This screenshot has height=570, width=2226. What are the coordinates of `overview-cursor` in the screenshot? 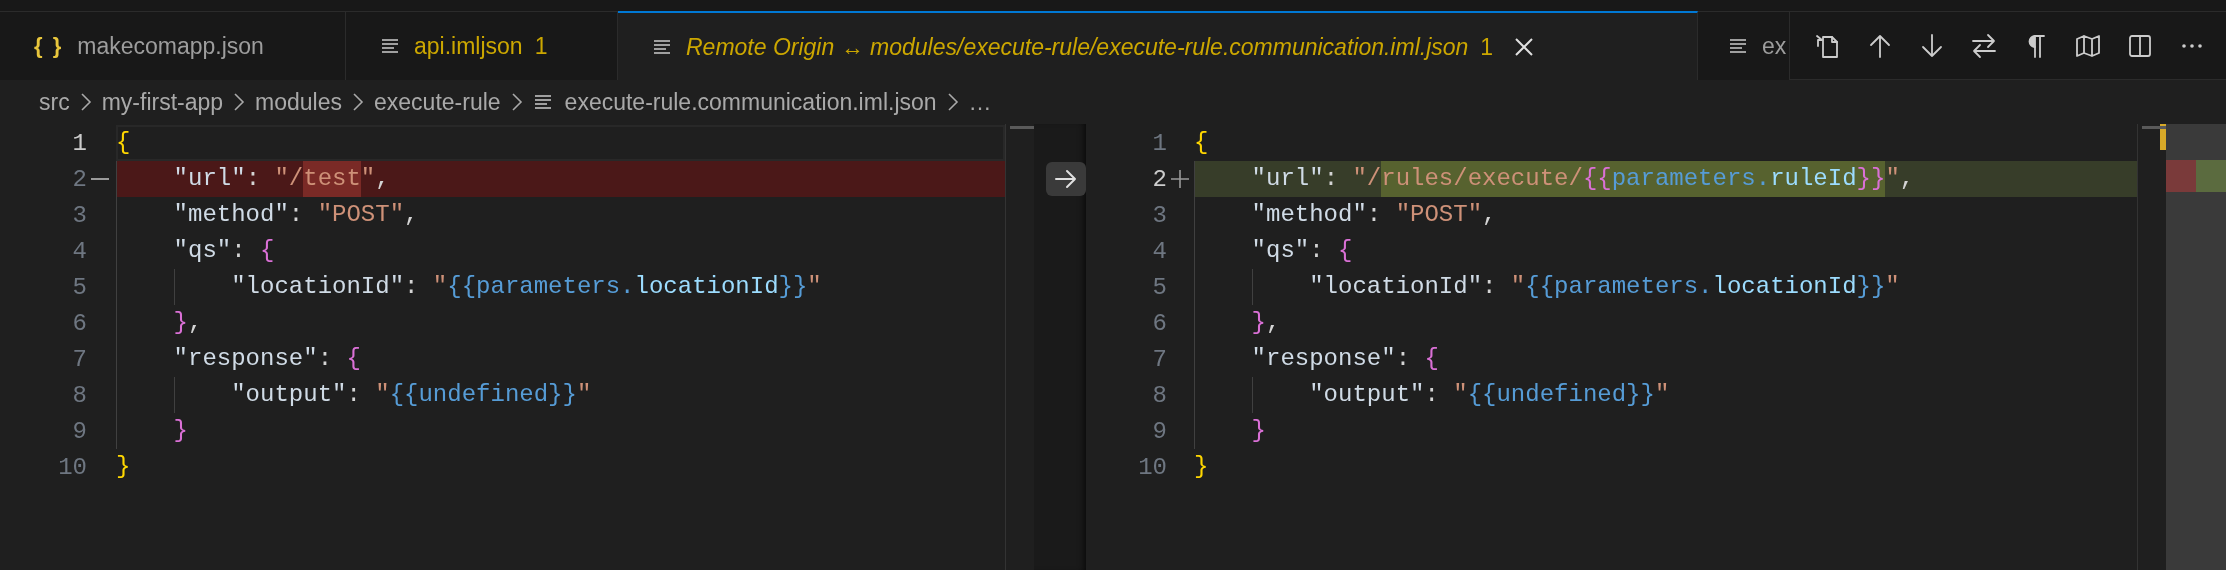 It's located at (2163, 137).